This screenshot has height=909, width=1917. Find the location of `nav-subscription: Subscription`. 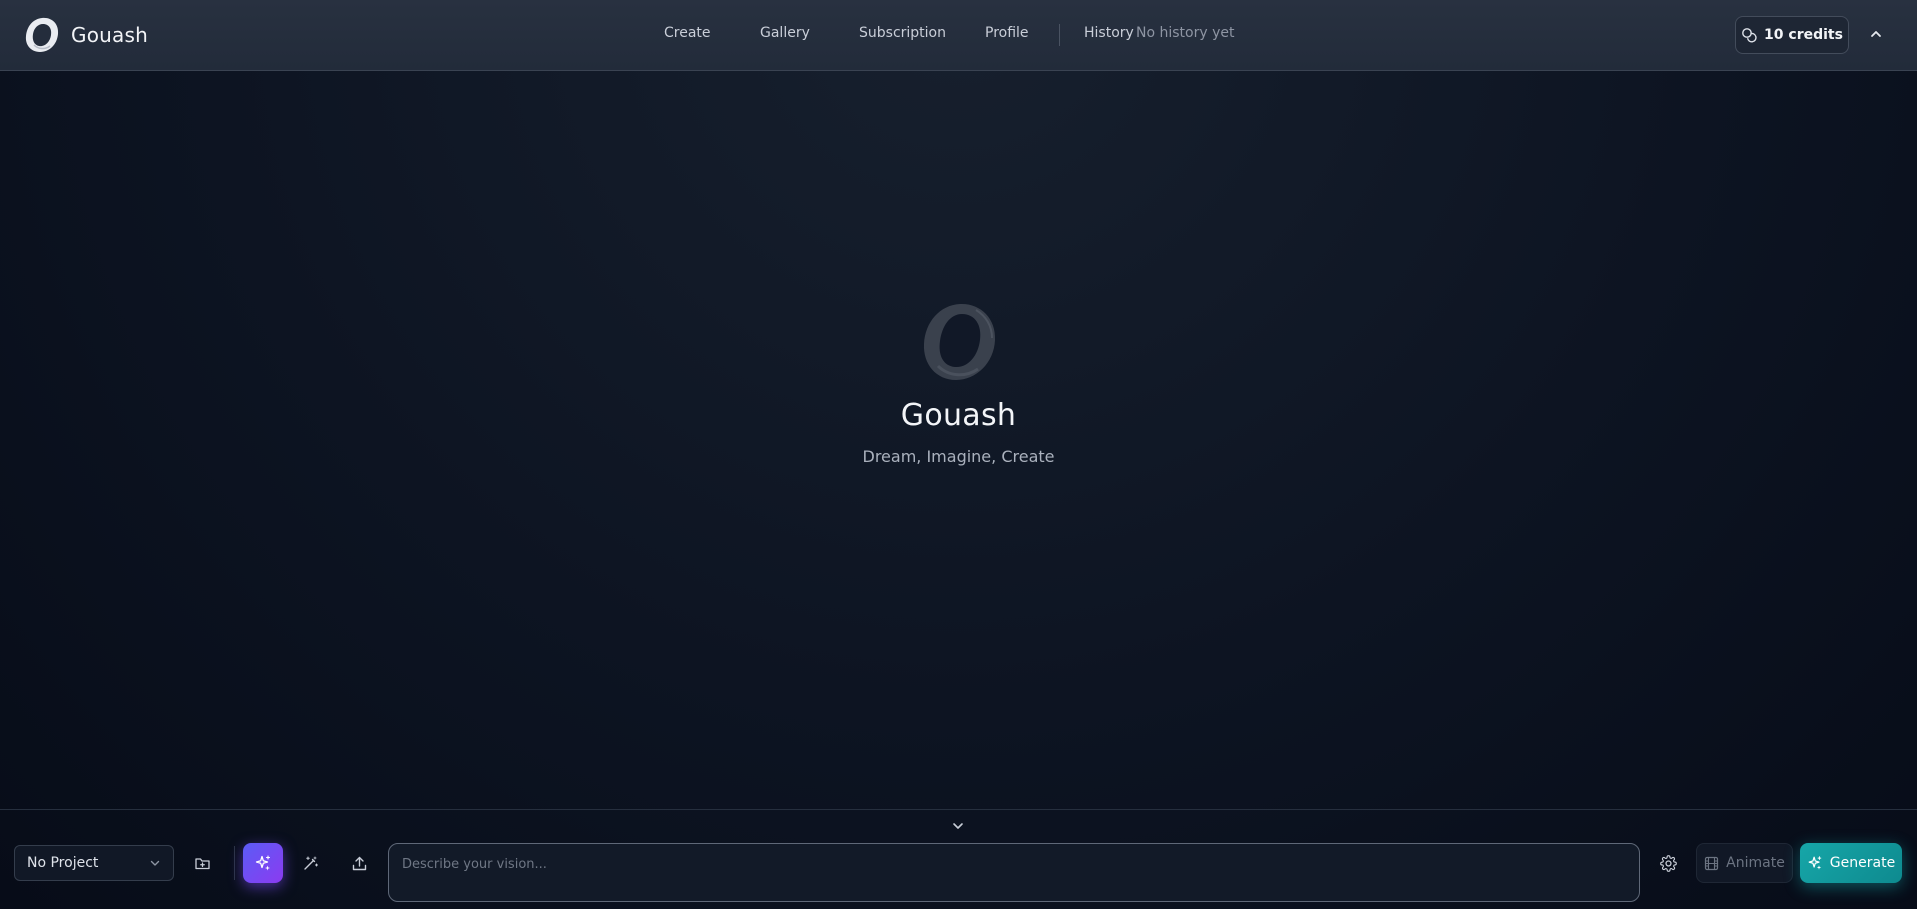

nav-subscription: Subscription is located at coordinates (902, 33).